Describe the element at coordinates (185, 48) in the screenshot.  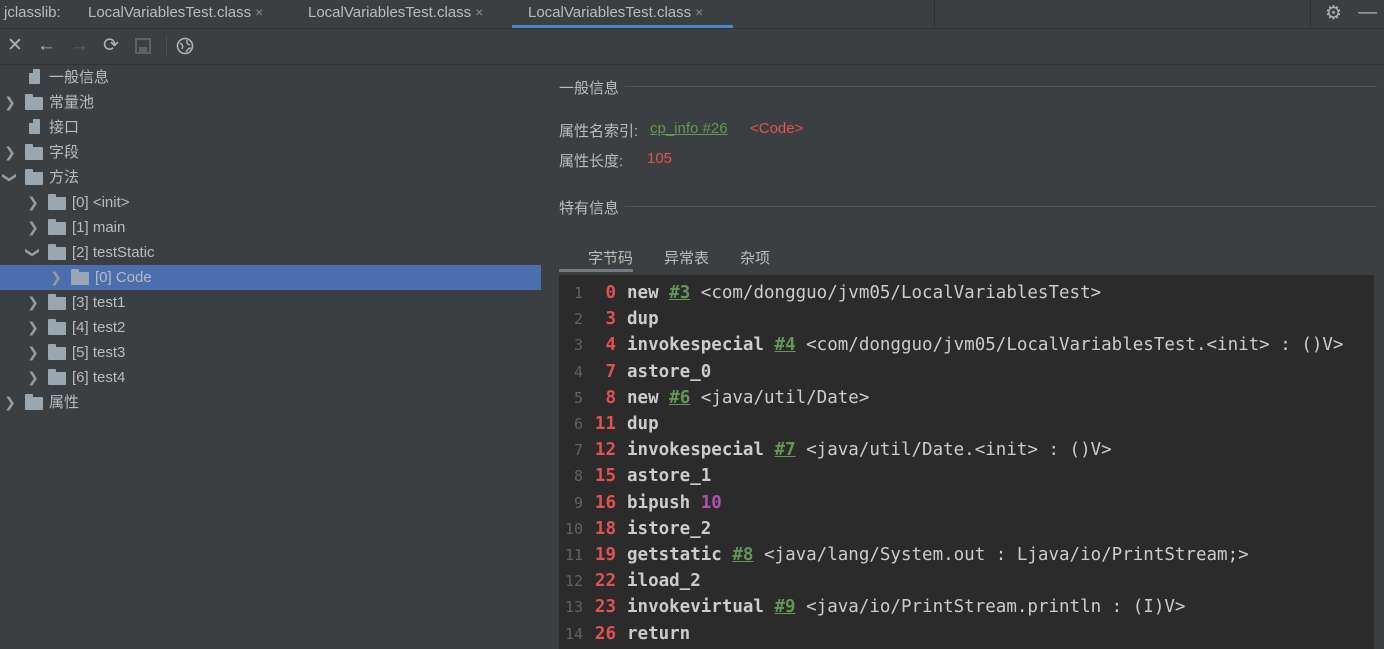
I see `web-icon` at that location.